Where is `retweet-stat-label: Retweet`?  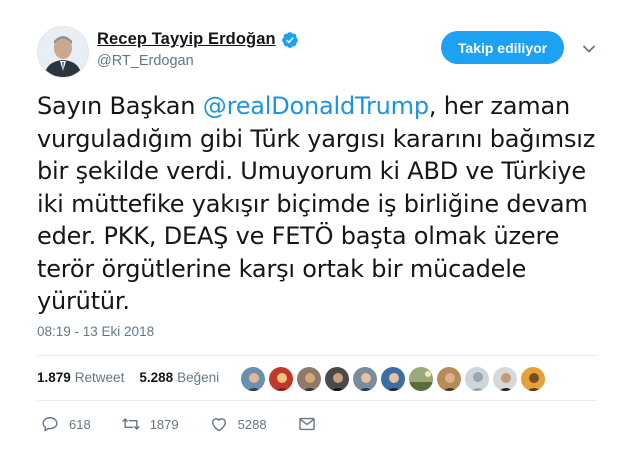
retweet-stat-label: Retweet is located at coordinates (99, 377).